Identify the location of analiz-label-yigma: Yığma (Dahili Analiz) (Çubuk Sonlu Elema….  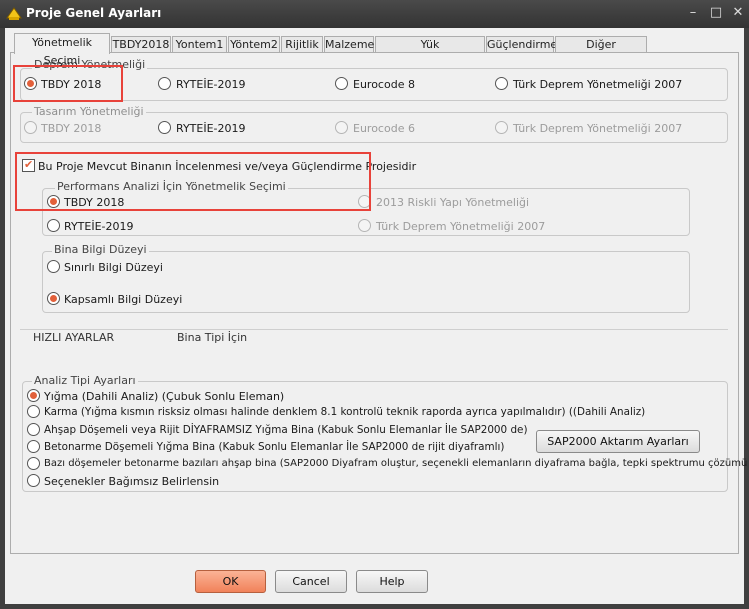
(164, 396).